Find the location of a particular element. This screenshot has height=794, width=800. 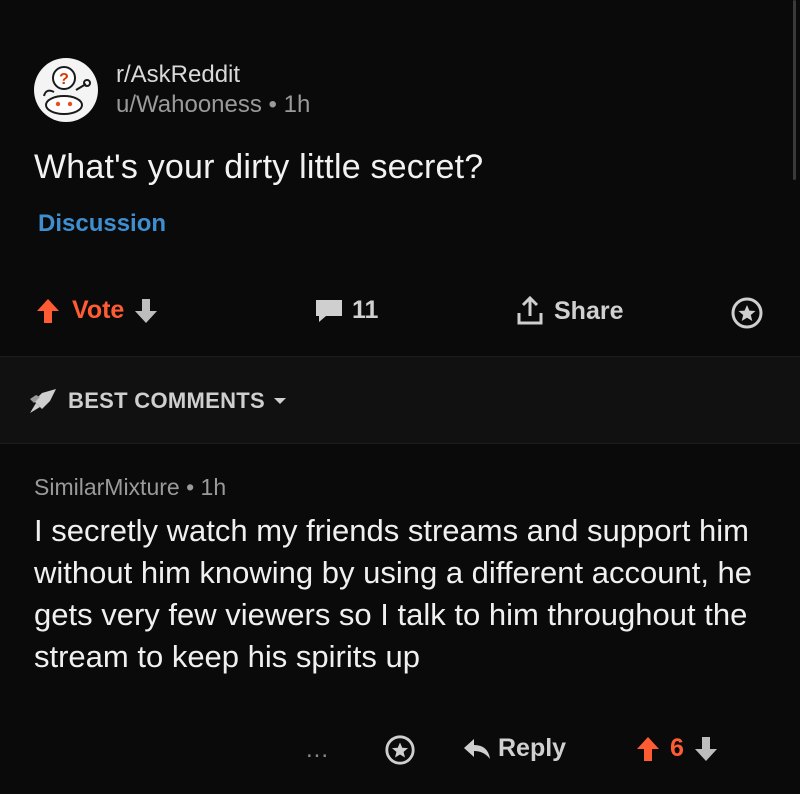

sort-label: BEST COMMENTS is located at coordinates (167, 400).